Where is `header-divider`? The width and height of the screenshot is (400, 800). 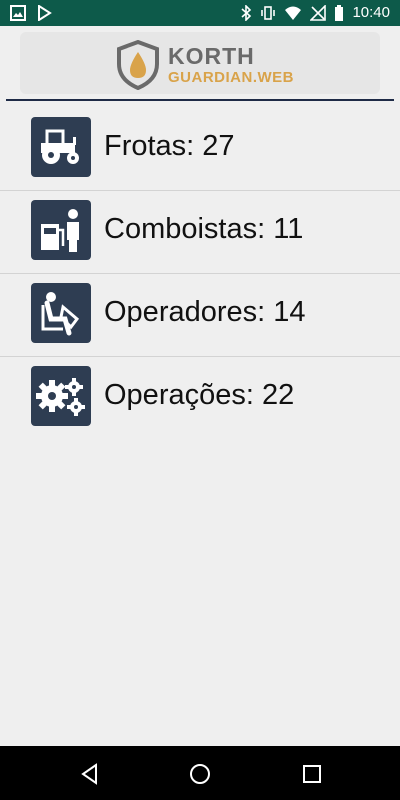
header-divider is located at coordinates (200, 100).